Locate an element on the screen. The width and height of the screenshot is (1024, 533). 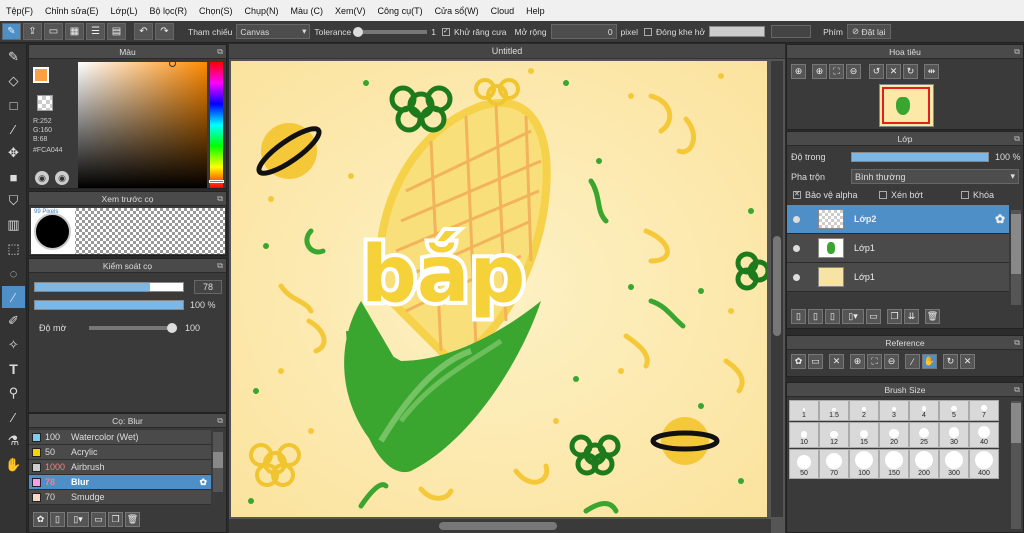
gradient-icon: ▥ is located at coordinates (13, 225).